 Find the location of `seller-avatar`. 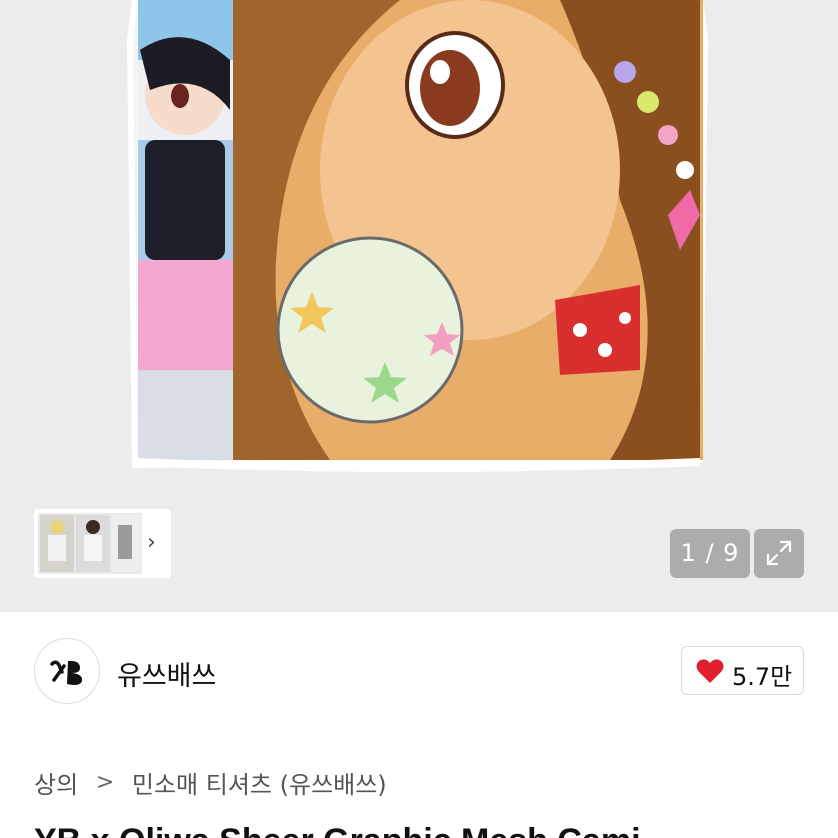

seller-avatar is located at coordinates (67, 671).